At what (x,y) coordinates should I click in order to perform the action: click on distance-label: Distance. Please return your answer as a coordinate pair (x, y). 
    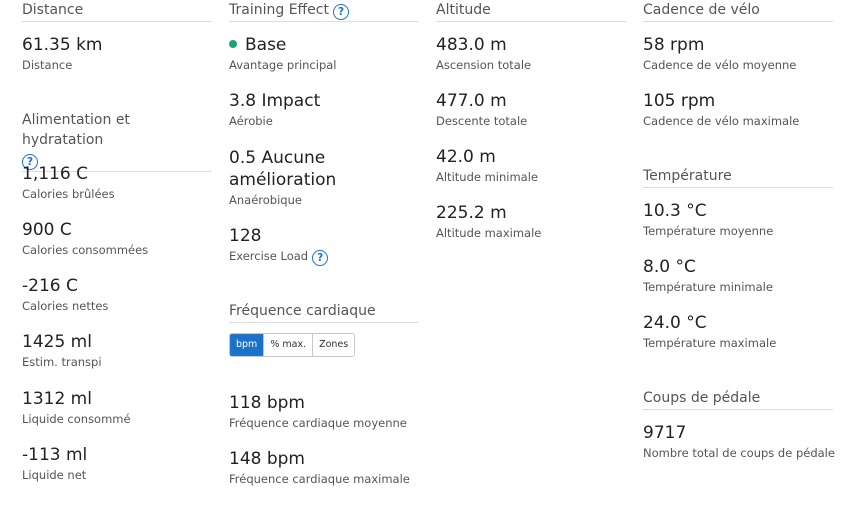
    Looking at the image, I should click on (47, 65).